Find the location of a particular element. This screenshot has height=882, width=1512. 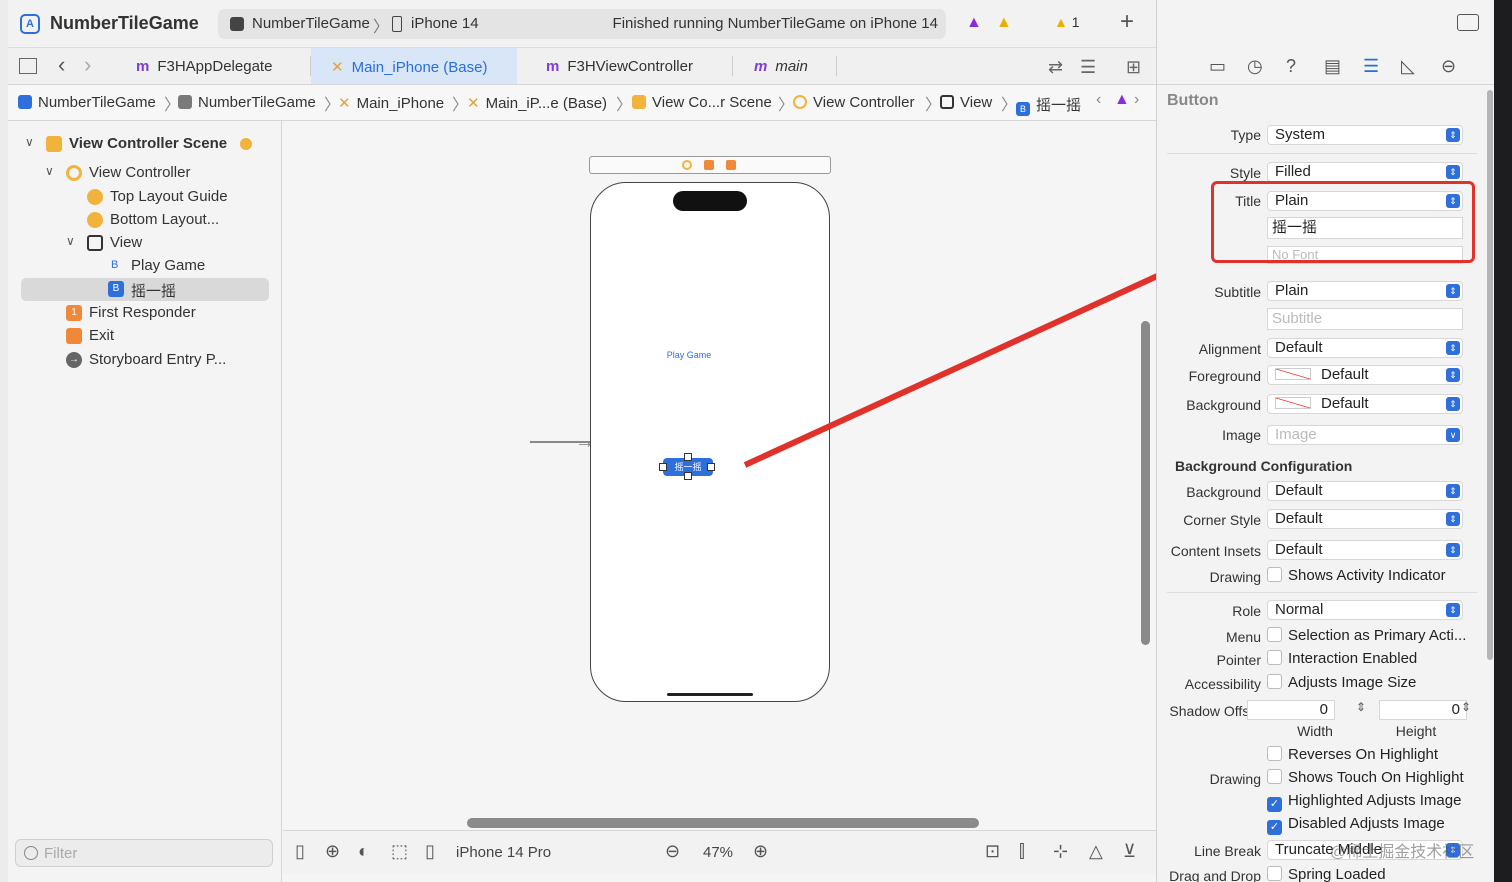

role-popup: Normal ⇕ is located at coordinates (1365, 610).